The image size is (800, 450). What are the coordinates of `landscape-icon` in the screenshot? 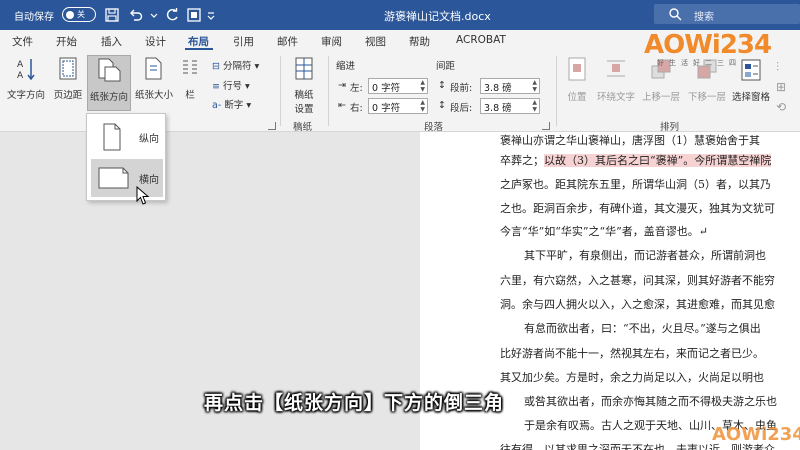 It's located at (113, 178).